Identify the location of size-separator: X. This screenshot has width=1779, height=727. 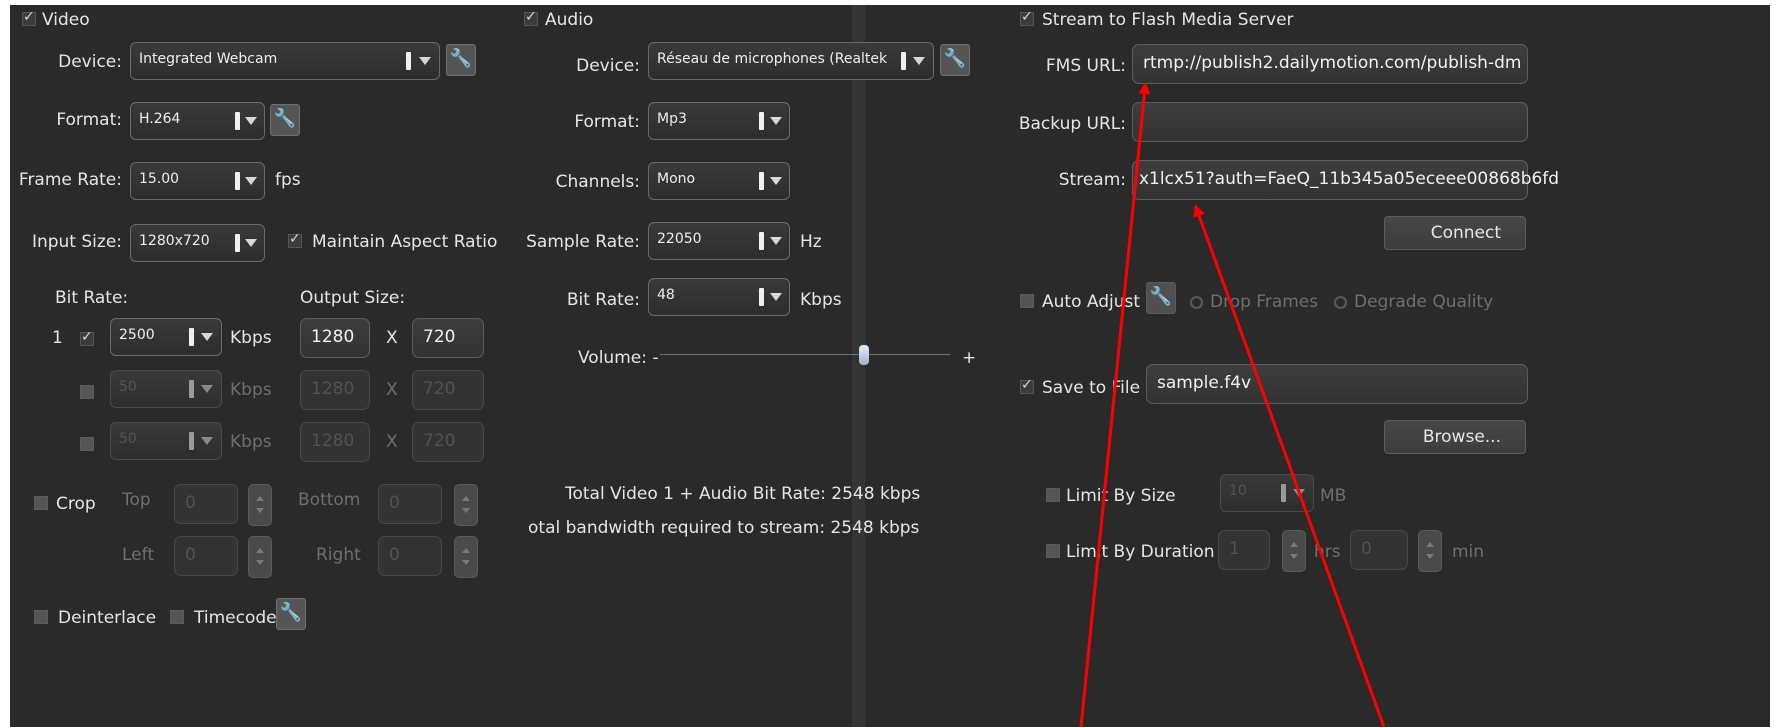
(392, 442).